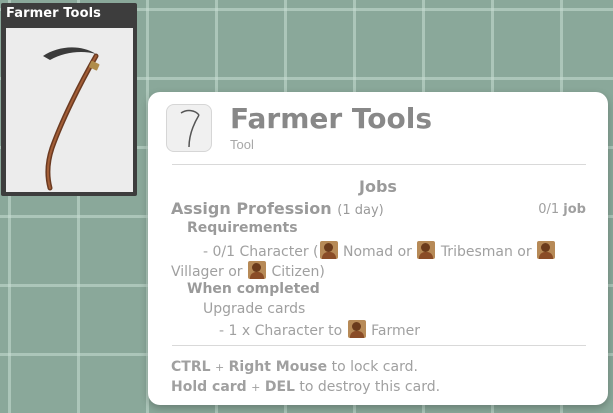 This screenshot has width=613, height=413. What do you see at coordinates (549, 209) in the screenshot?
I see `job-count-value: 0/1` at bounding box center [549, 209].